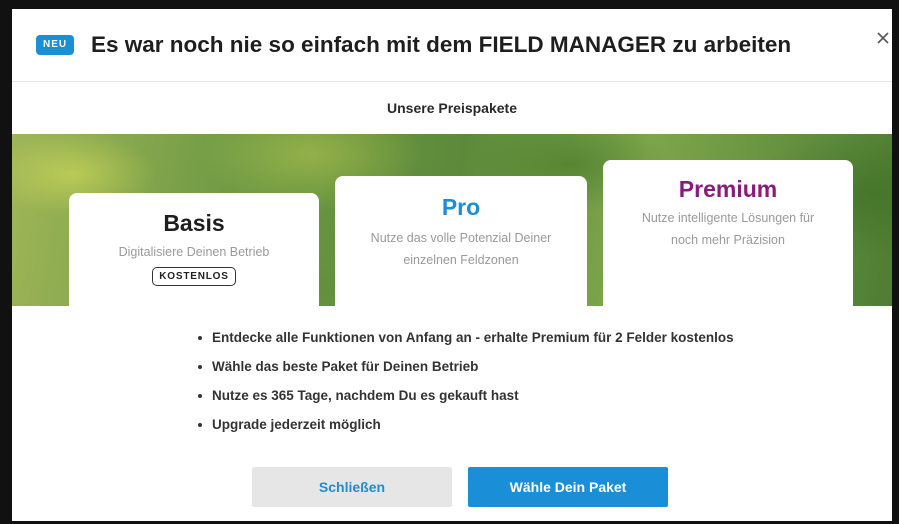  Describe the element at coordinates (466, 429) in the screenshot. I see `feature-item: Upgrade jederzeit möglich` at that location.